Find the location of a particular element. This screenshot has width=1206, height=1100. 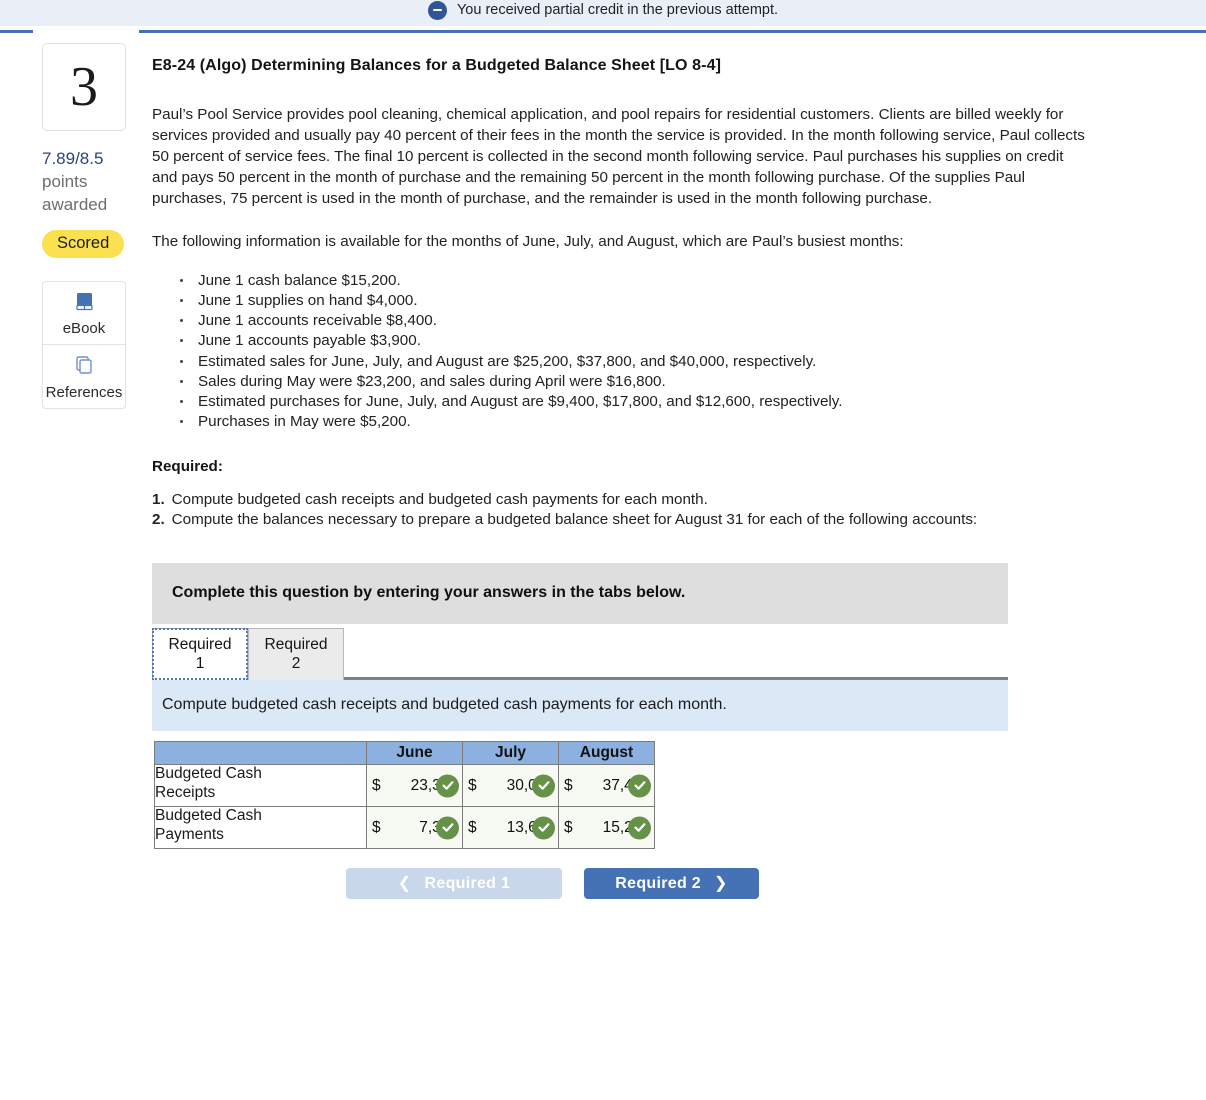

next-required-label: Required 2 is located at coordinates (658, 883).